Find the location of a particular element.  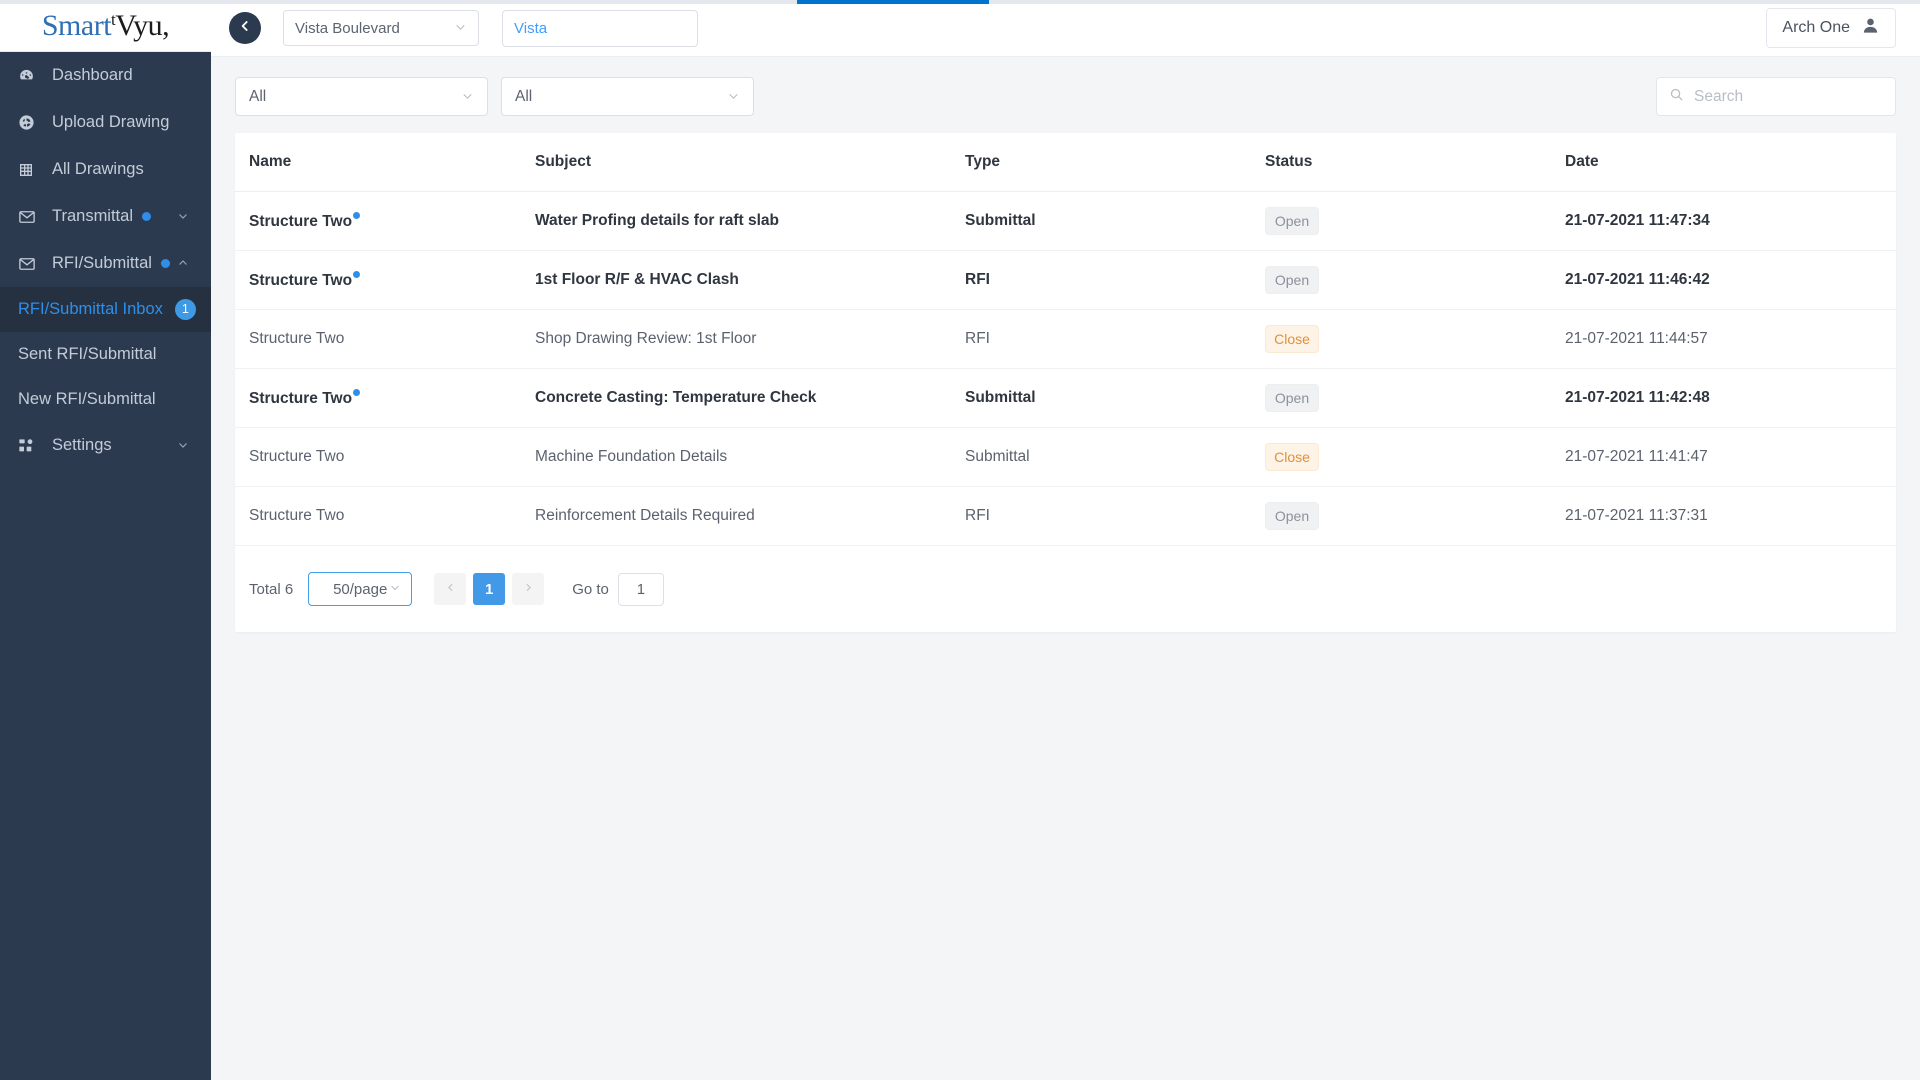

search-box is located at coordinates (1776, 96).